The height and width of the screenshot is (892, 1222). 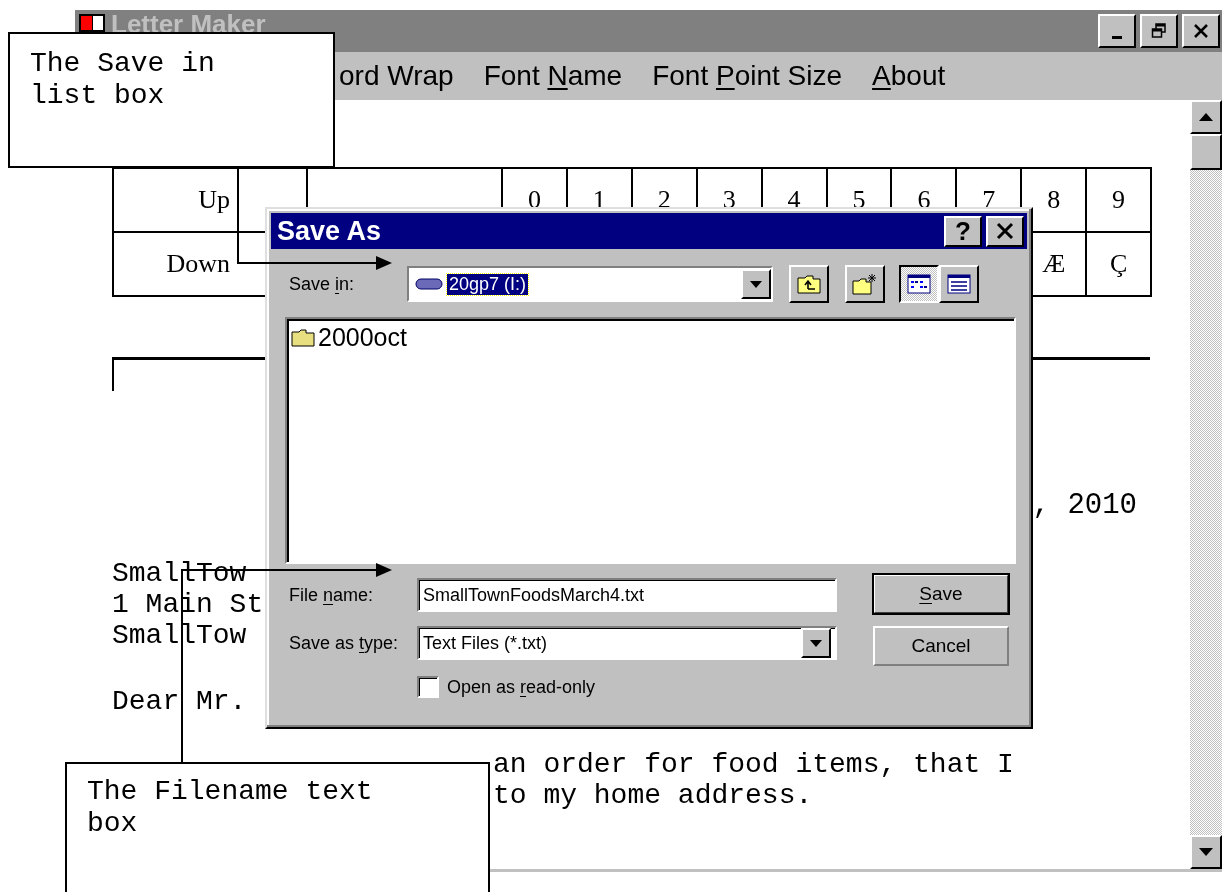 I want to click on callout-text: The Save in list box, so click(x=123, y=80).